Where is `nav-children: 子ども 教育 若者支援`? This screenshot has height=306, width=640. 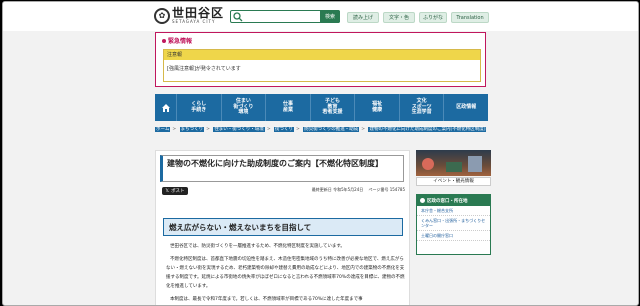 nav-children: 子ども 教育 若者支援 is located at coordinates (333, 107).